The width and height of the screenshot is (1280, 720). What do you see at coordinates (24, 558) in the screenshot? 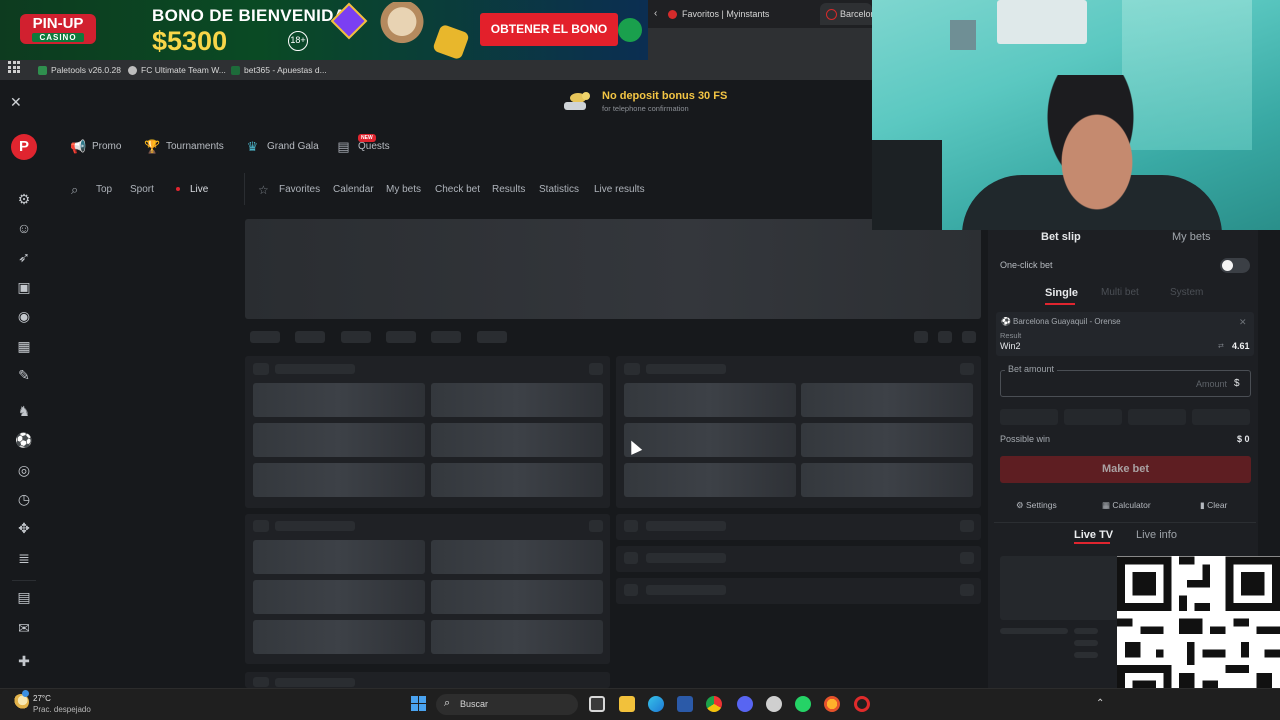
I see `list-icon: ≣` at bounding box center [24, 558].